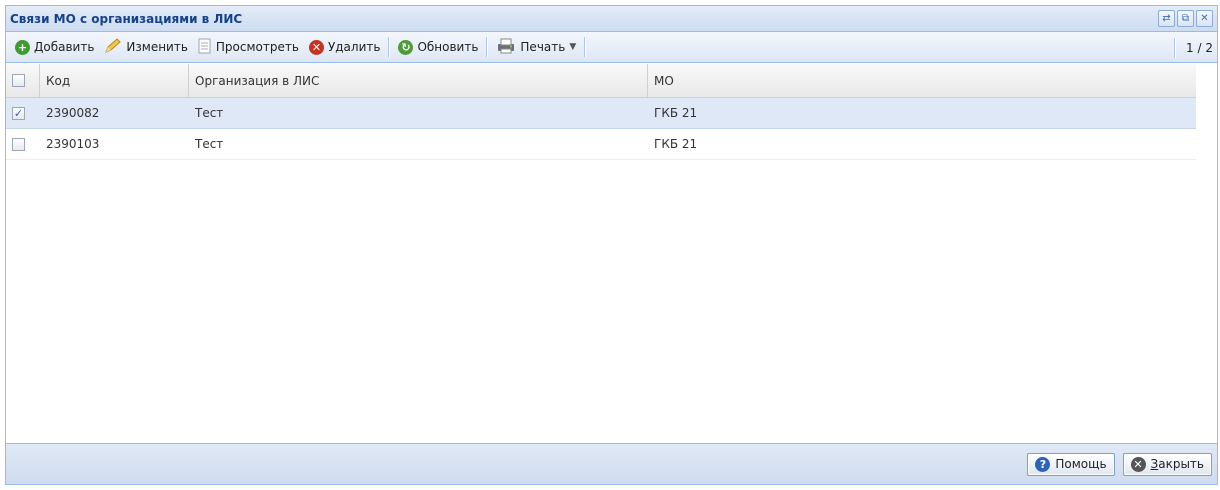  I want to click on pager-separator, so click(1175, 47).